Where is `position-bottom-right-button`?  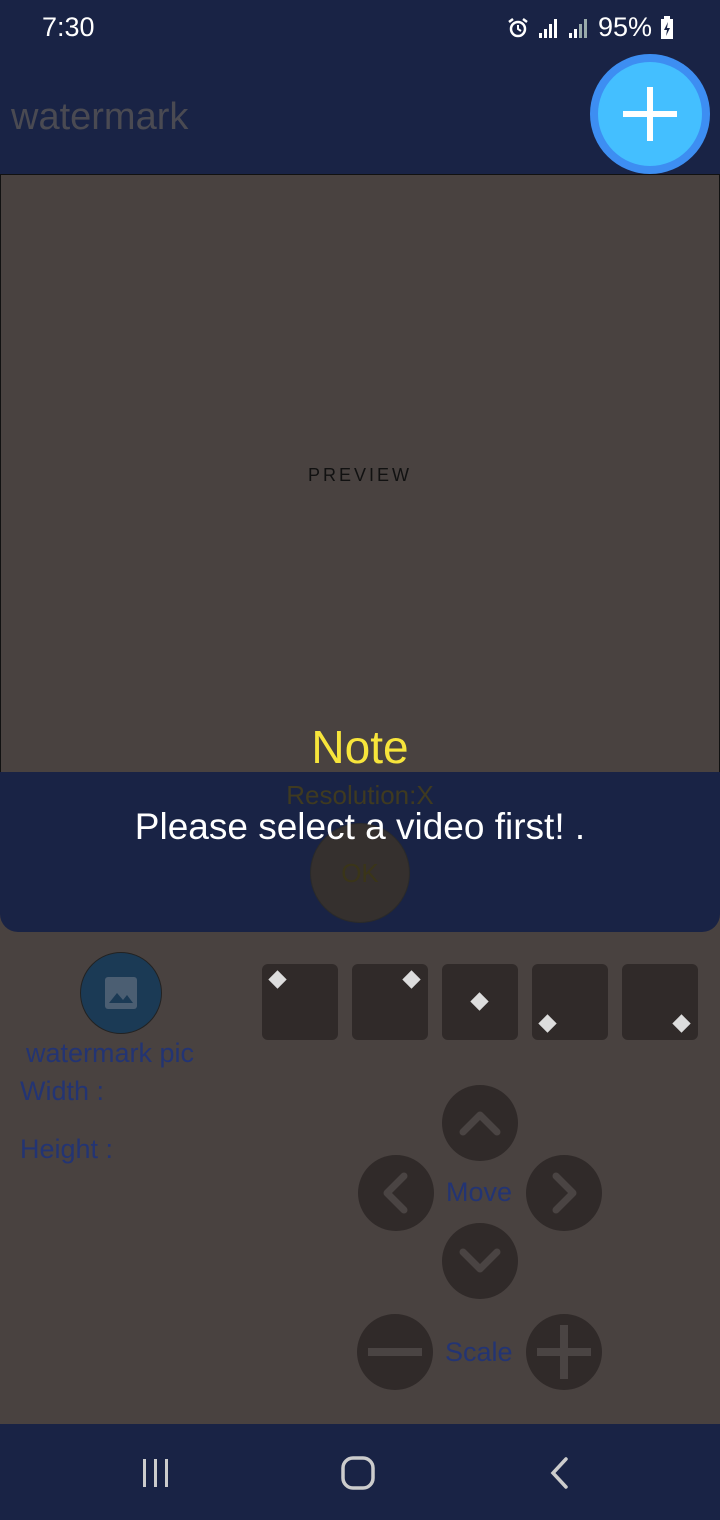 position-bottom-right-button is located at coordinates (660, 1002).